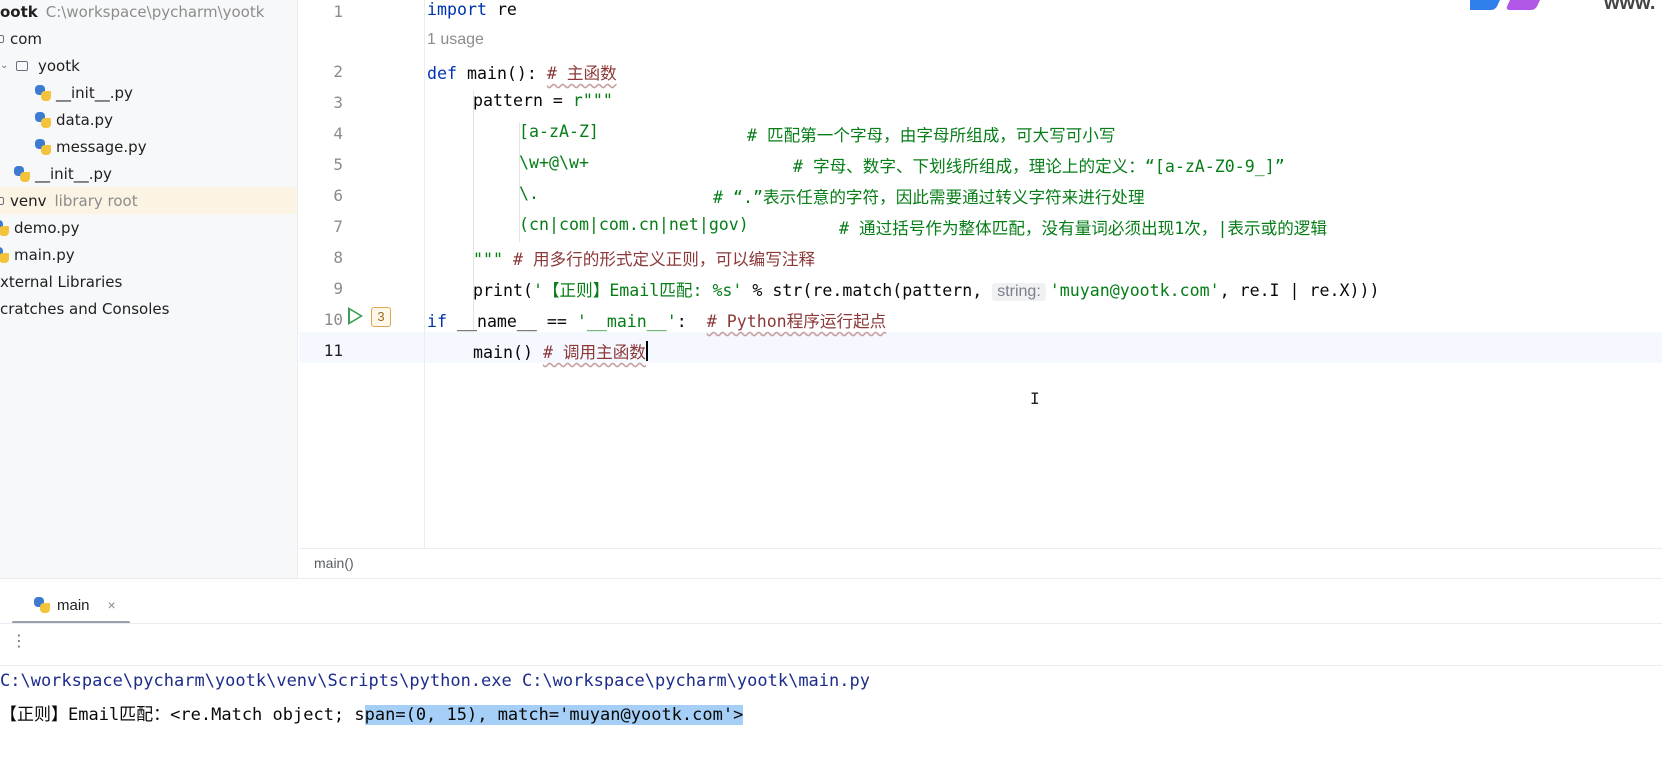 The height and width of the screenshot is (758, 1662). I want to click on code-token: main(), so click(508, 352).